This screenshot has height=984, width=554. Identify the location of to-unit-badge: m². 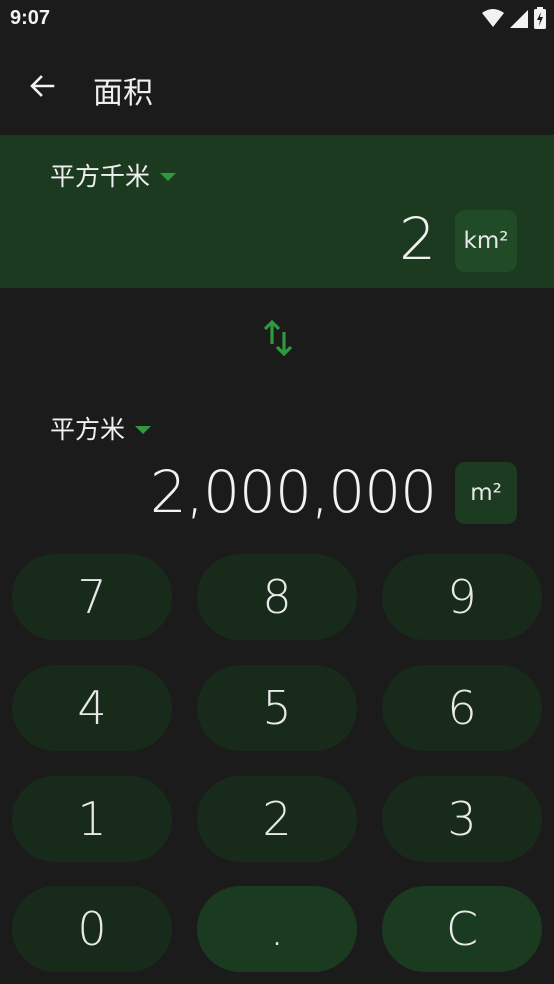
(486, 493).